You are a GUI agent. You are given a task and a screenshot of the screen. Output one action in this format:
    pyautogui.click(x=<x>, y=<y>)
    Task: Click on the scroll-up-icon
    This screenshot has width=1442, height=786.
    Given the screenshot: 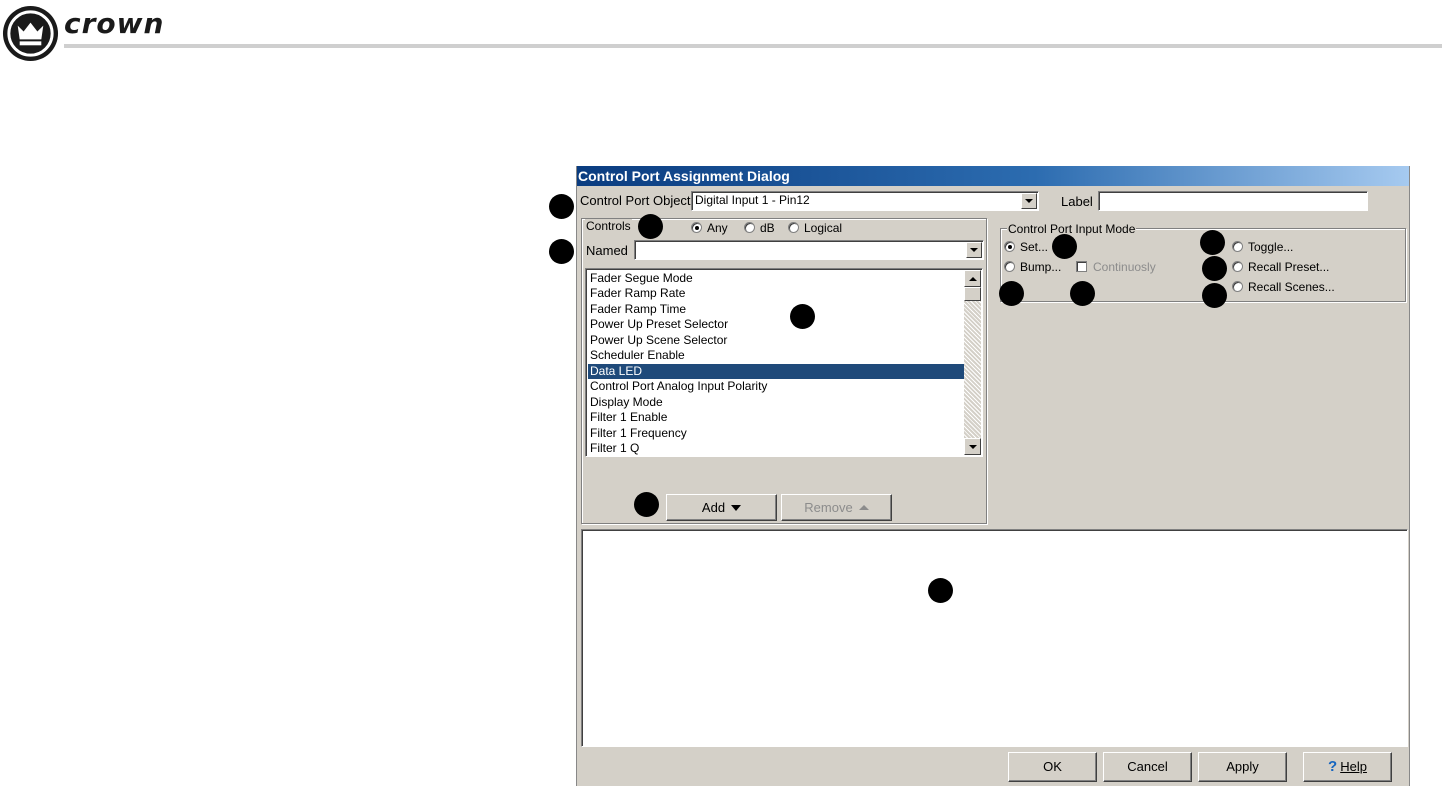 What is the action you would take?
    pyautogui.click(x=972, y=278)
    